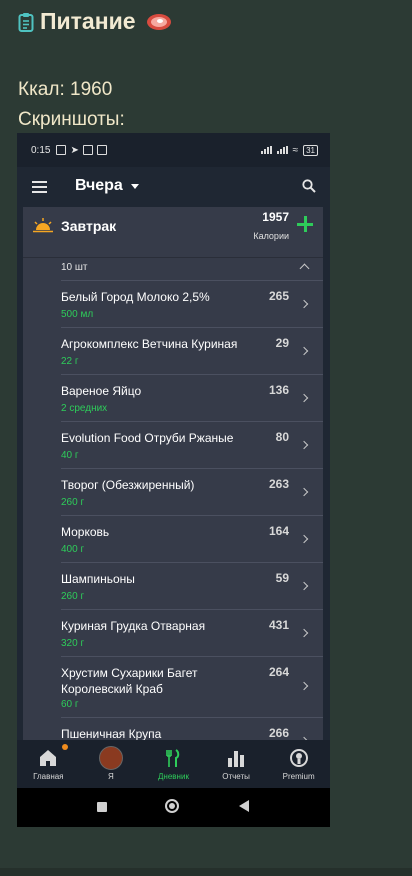  Describe the element at coordinates (305, 224) in the screenshot. I see `add-food-button` at that location.